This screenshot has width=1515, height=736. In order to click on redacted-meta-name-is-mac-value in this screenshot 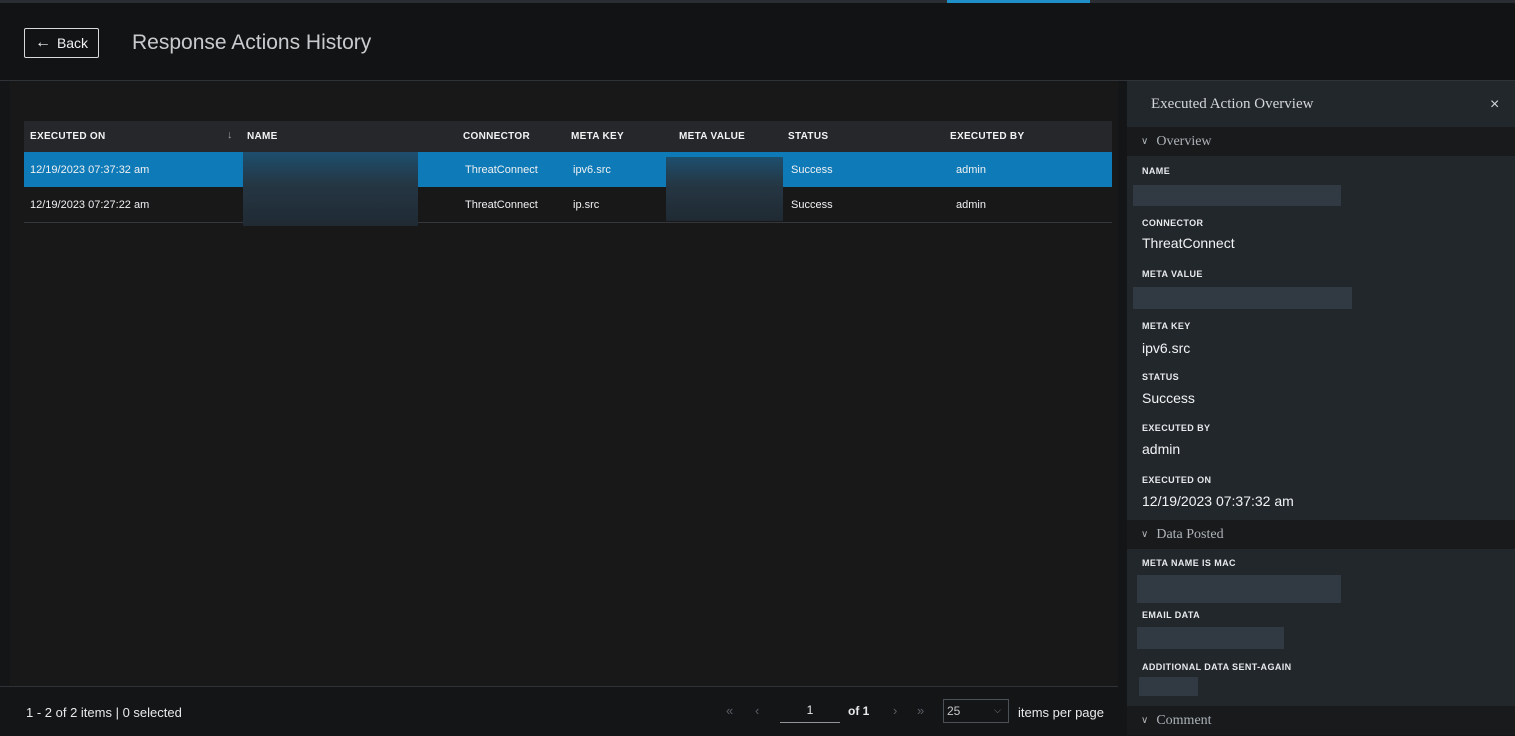, I will do `click(1239, 589)`.